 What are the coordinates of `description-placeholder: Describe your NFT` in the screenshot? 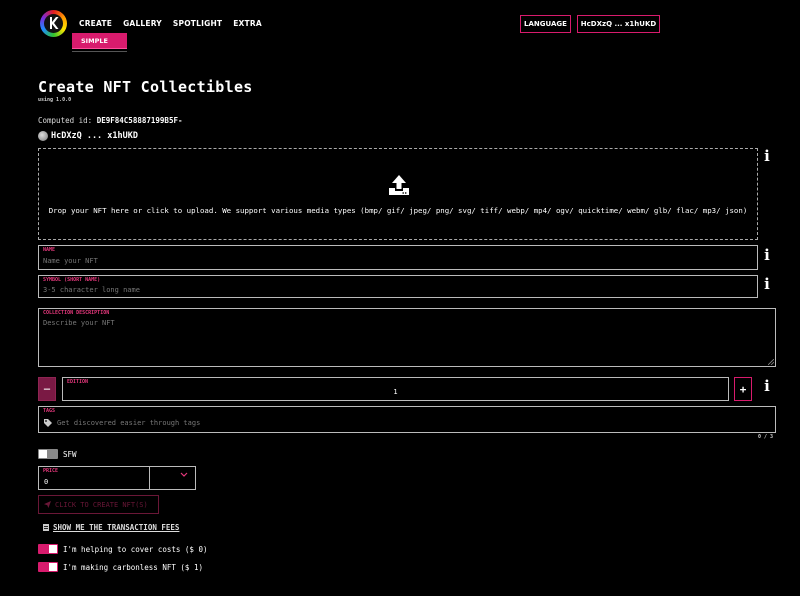 It's located at (79, 323).